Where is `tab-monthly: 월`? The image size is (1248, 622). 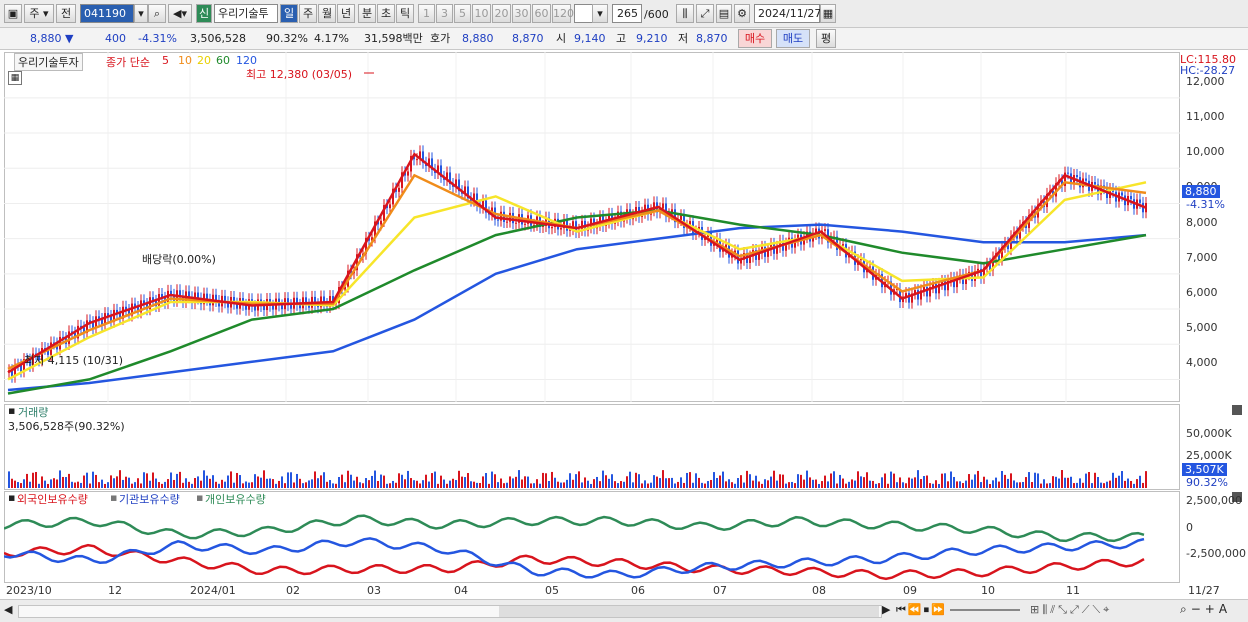 tab-monthly: 월 is located at coordinates (327, 13).